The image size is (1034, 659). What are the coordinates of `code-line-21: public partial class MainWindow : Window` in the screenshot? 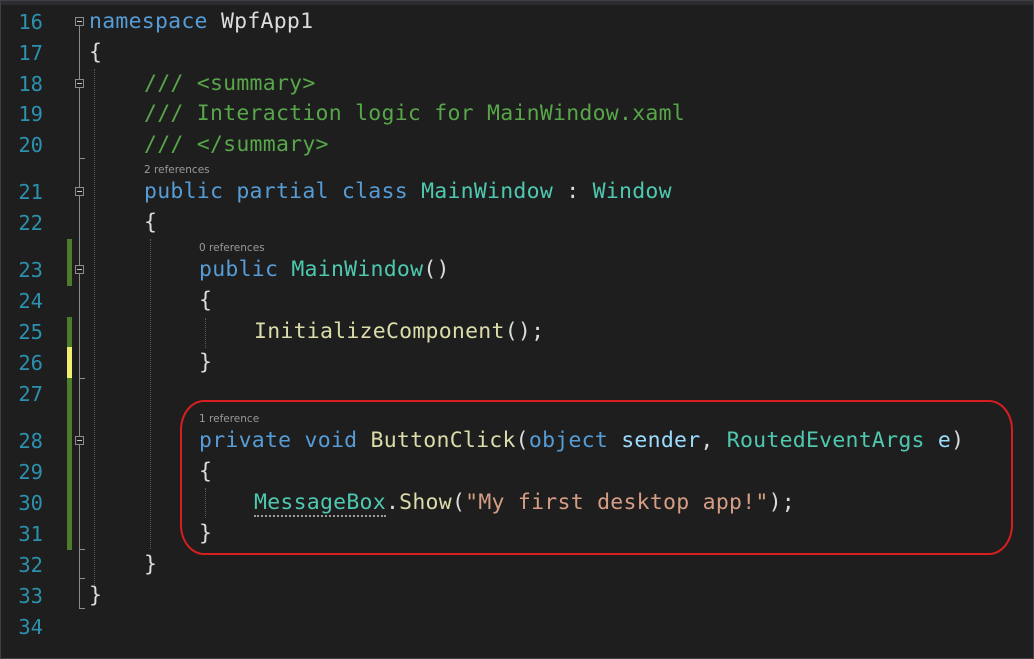 It's located at (408, 192).